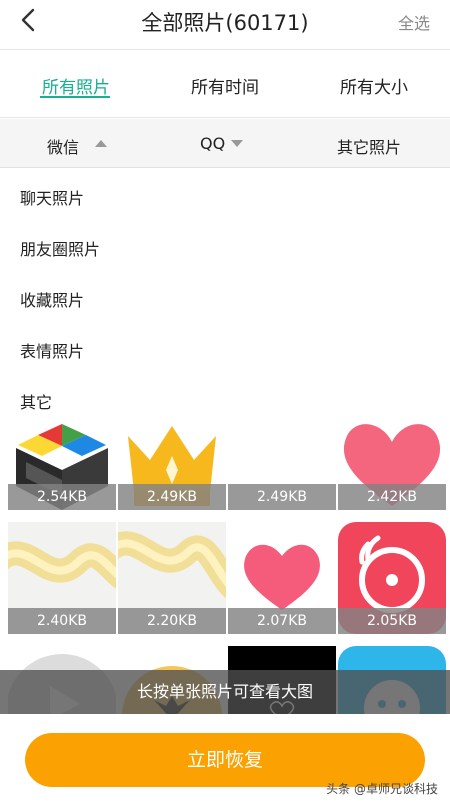 The width and height of the screenshot is (450, 805). I want to click on restore-button: 立即恢复, so click(225, 760).